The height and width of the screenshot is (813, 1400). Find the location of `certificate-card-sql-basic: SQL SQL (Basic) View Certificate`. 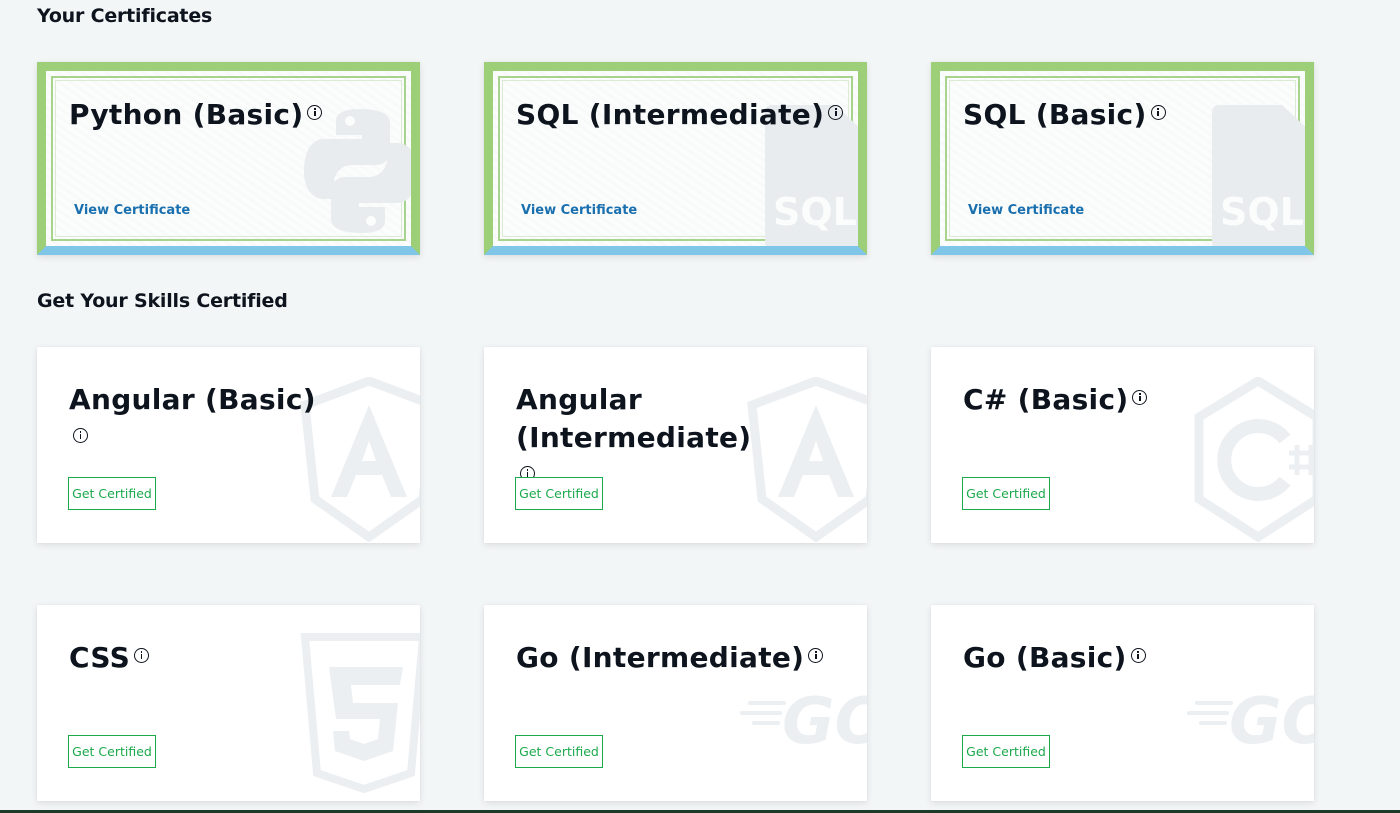

certificate-card-sql-basic: SQL SQL (Basic) View Certificate is located at coordinates (1122, 158).